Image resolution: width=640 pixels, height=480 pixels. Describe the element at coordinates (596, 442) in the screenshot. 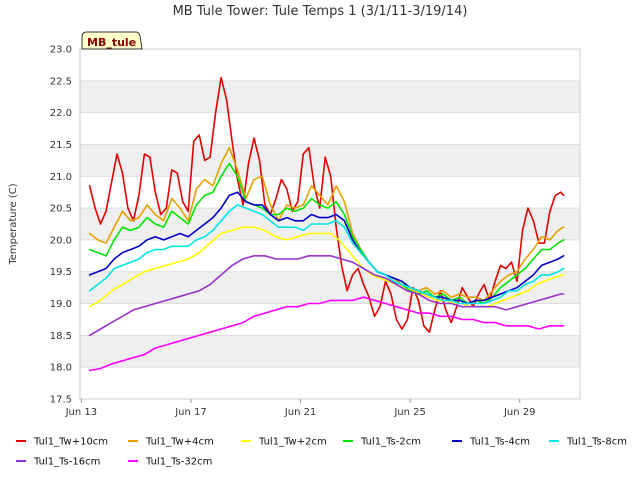

I see `legend-label: Tul1_Ts-8cm` at that location.